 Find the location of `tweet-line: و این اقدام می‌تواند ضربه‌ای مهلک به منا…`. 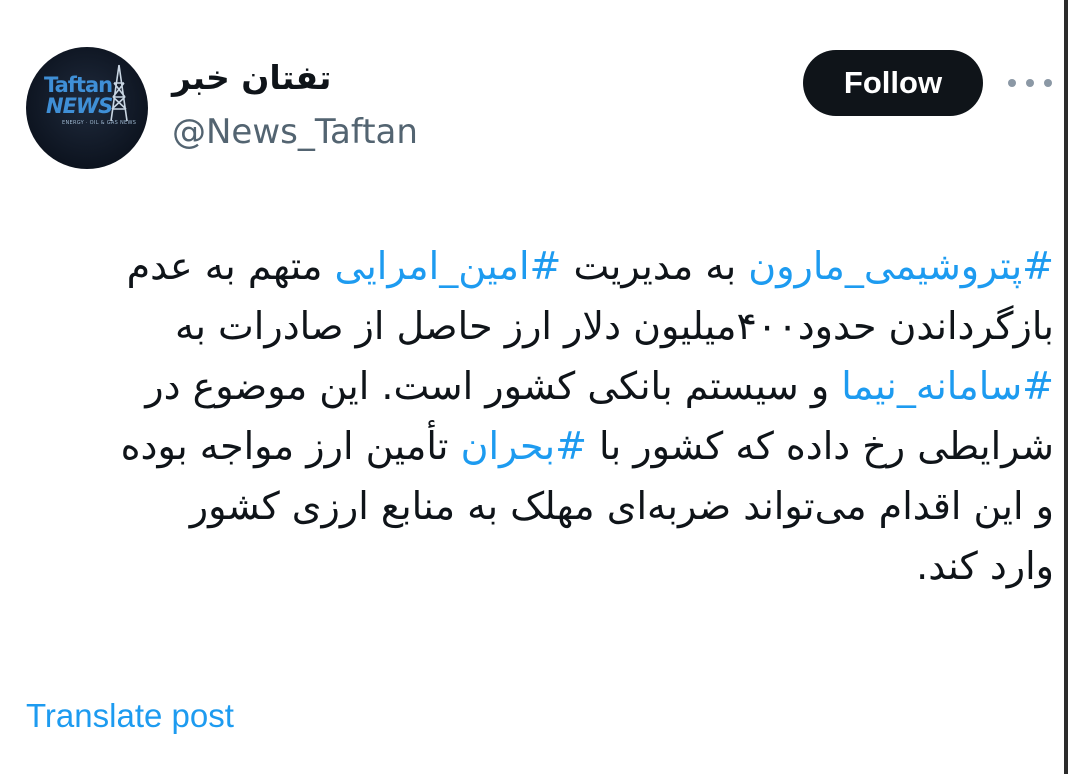

tweet-line: و این اقدام می‌تواند ضربه‌ای مهلک به منا… is located at coordinates (538, 506).